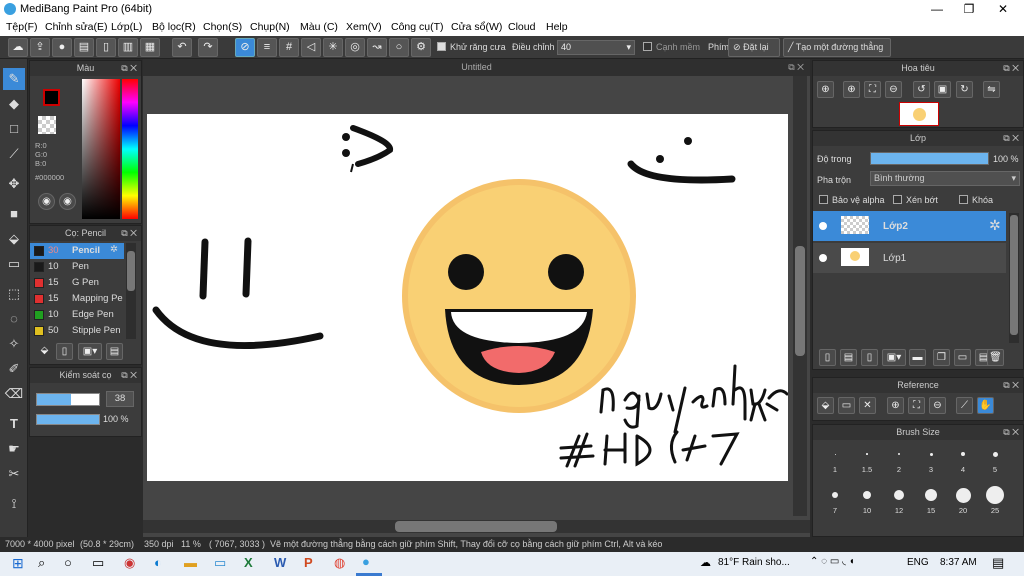 The width and height of the screenshot is (1024, 576). Describe the element at coordinates (931, 504) in the screenshot. I see `brush-size-preset: 15` at that location.